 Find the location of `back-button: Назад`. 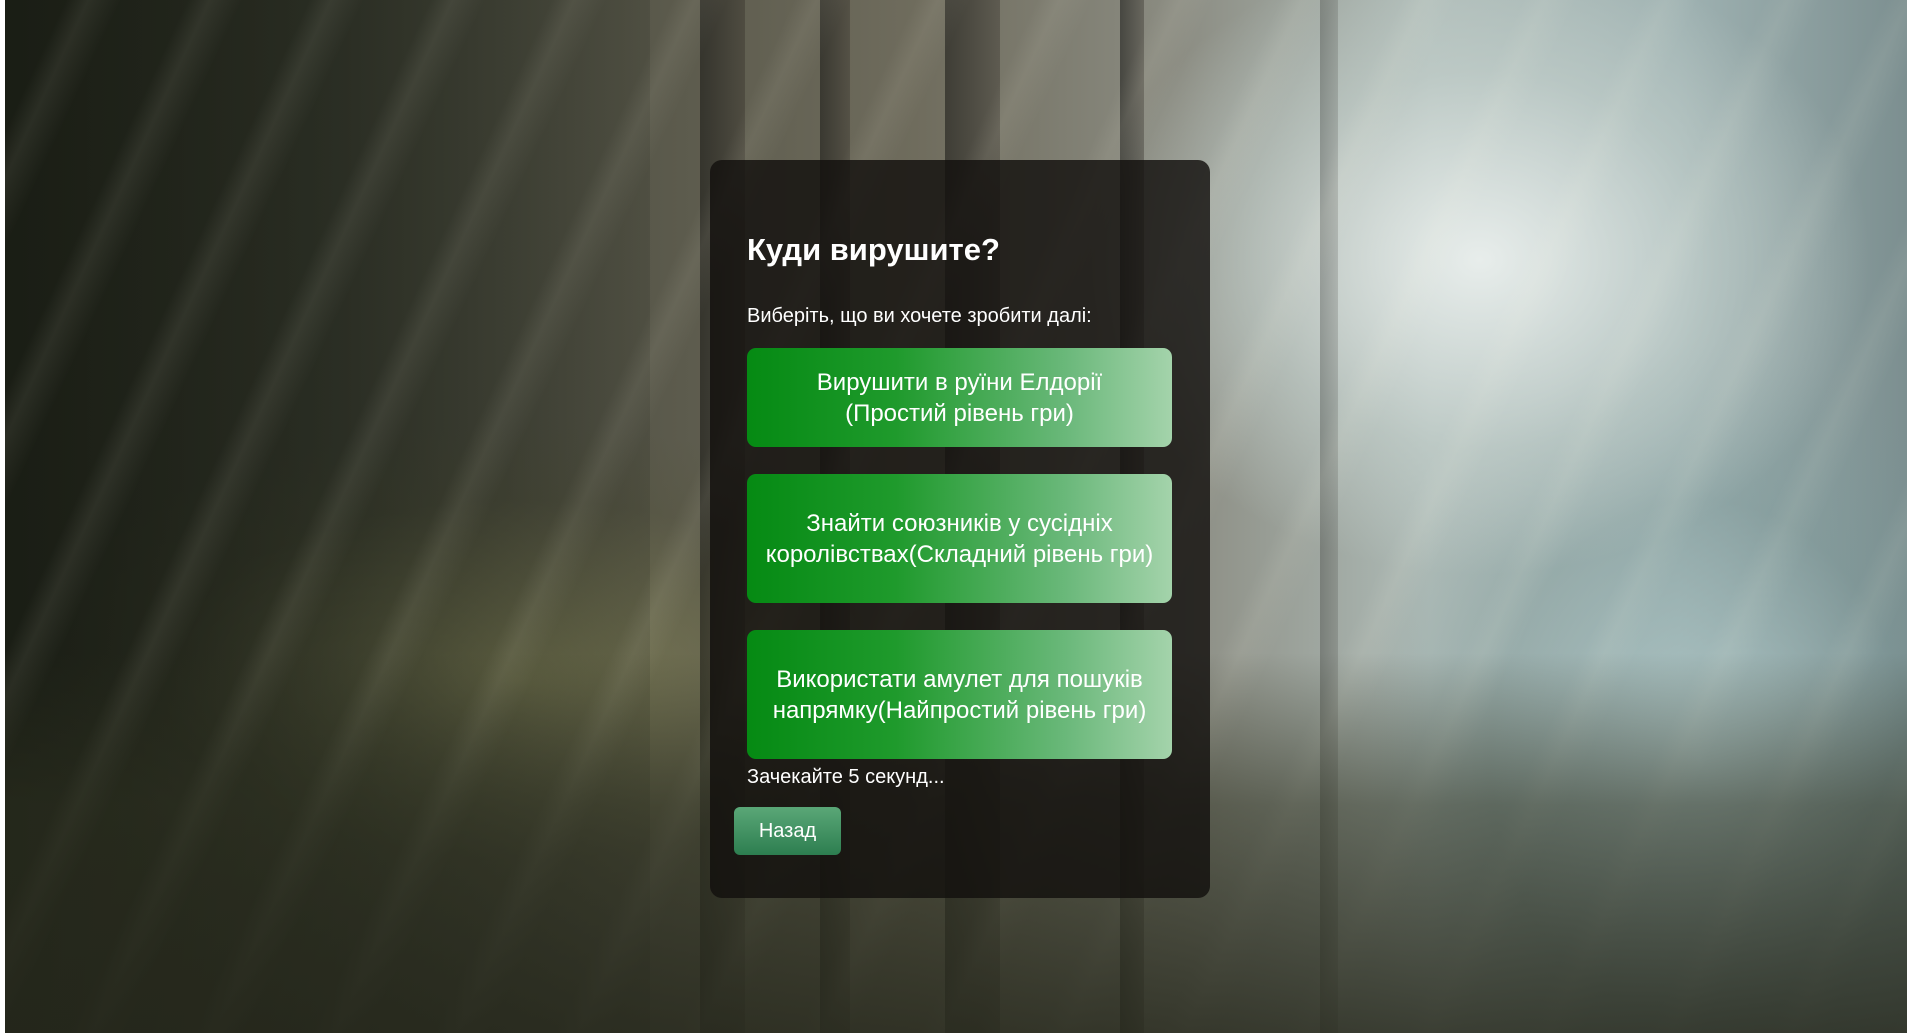

back-button: Назад is located at coordinates (787, 831).